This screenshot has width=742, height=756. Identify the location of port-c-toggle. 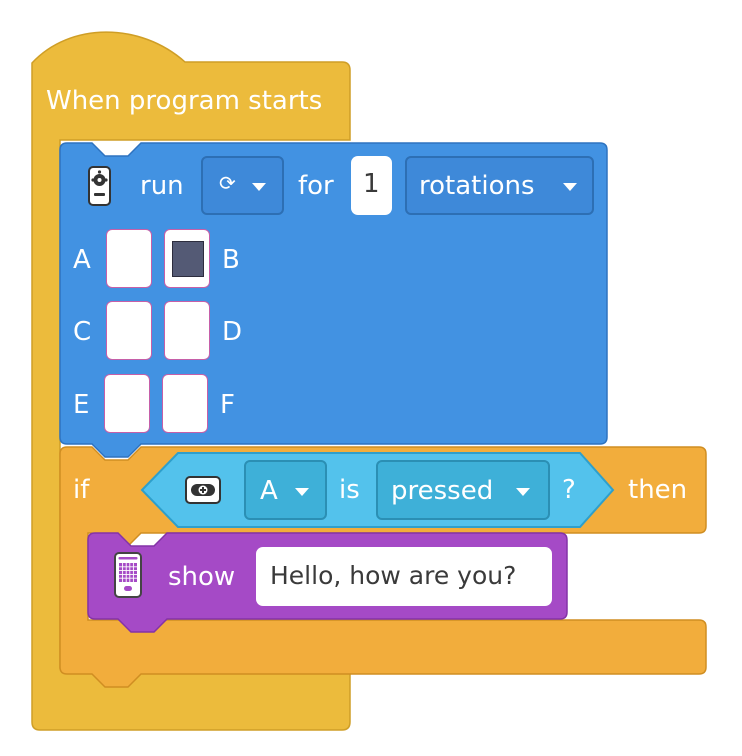
(129, 330).